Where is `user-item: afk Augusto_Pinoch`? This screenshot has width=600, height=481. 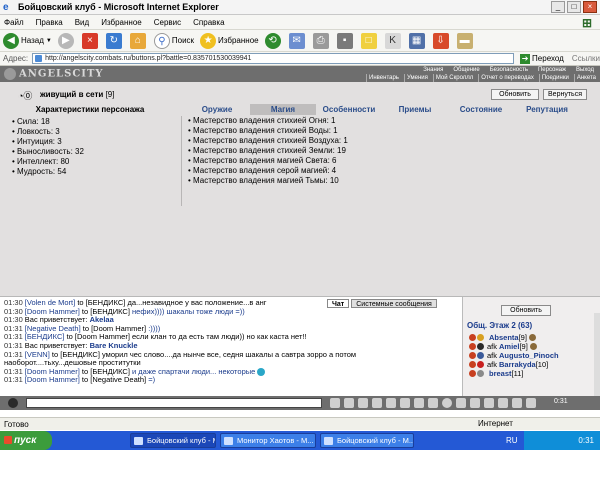 user-item: afk Augusto_Pinoch is located at coordinates (514, 355).